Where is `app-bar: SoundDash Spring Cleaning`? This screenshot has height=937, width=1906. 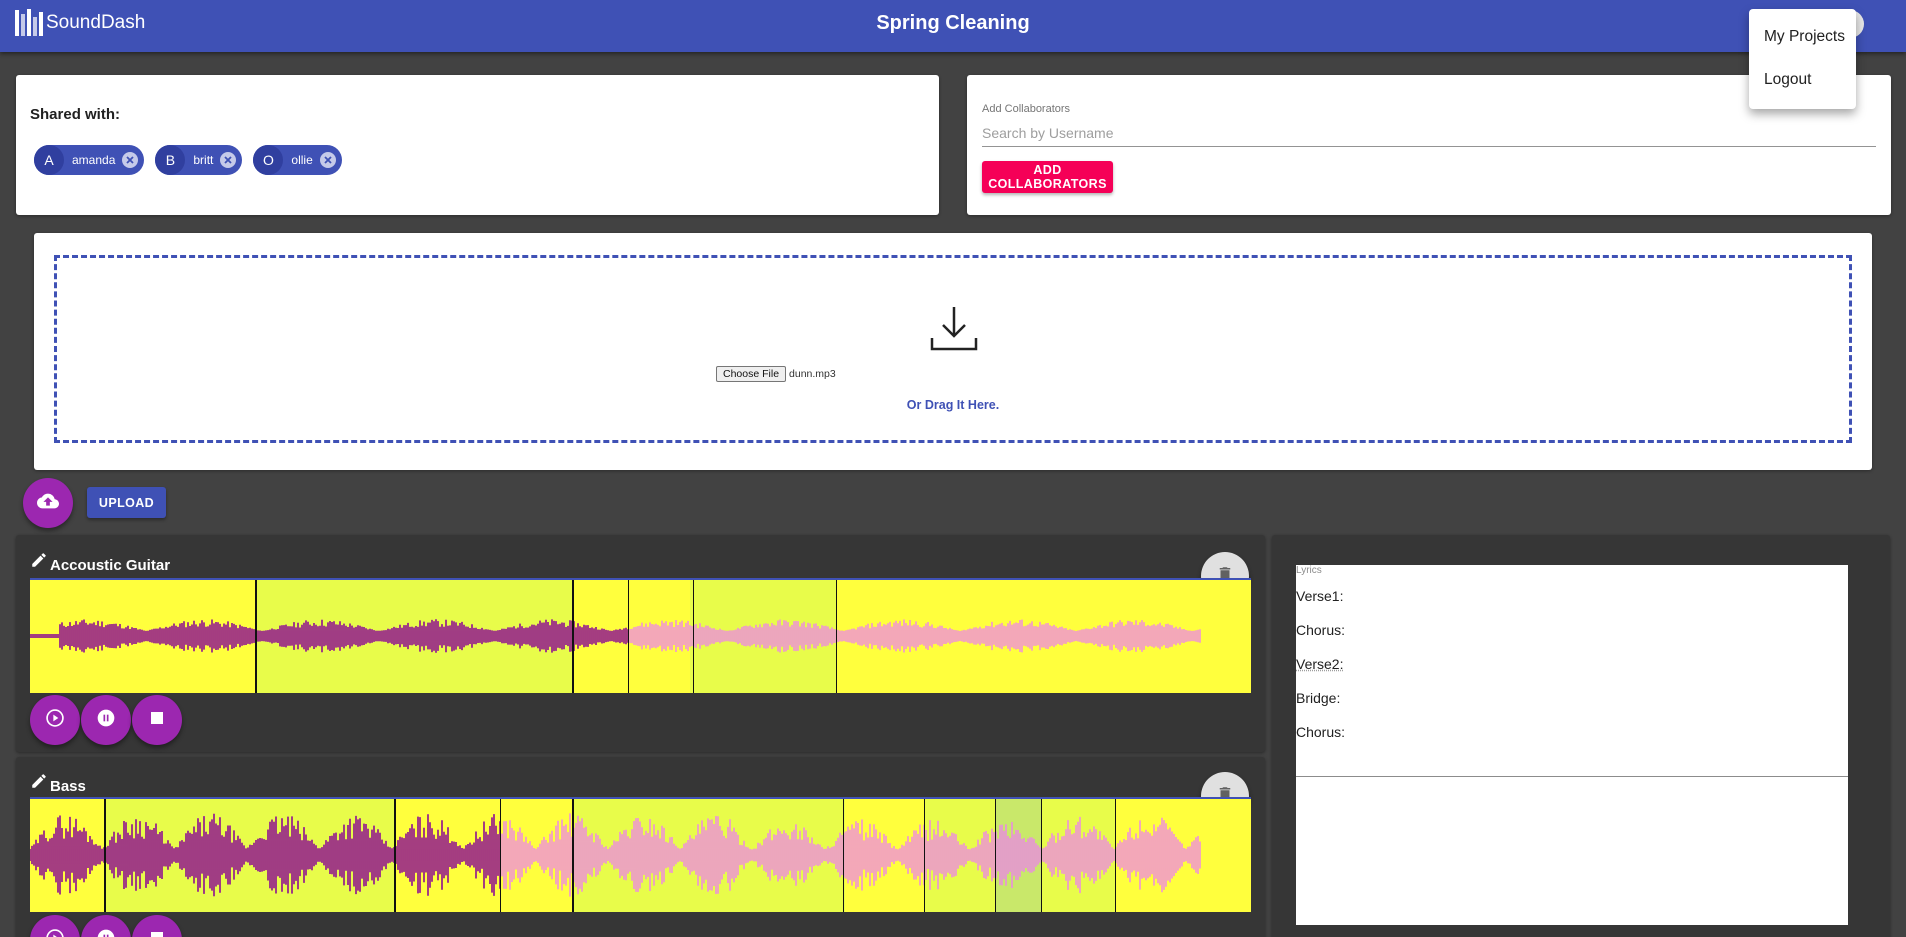
app-bar: SoundDash Spring Cleaning is located at coordinates (953, 26).